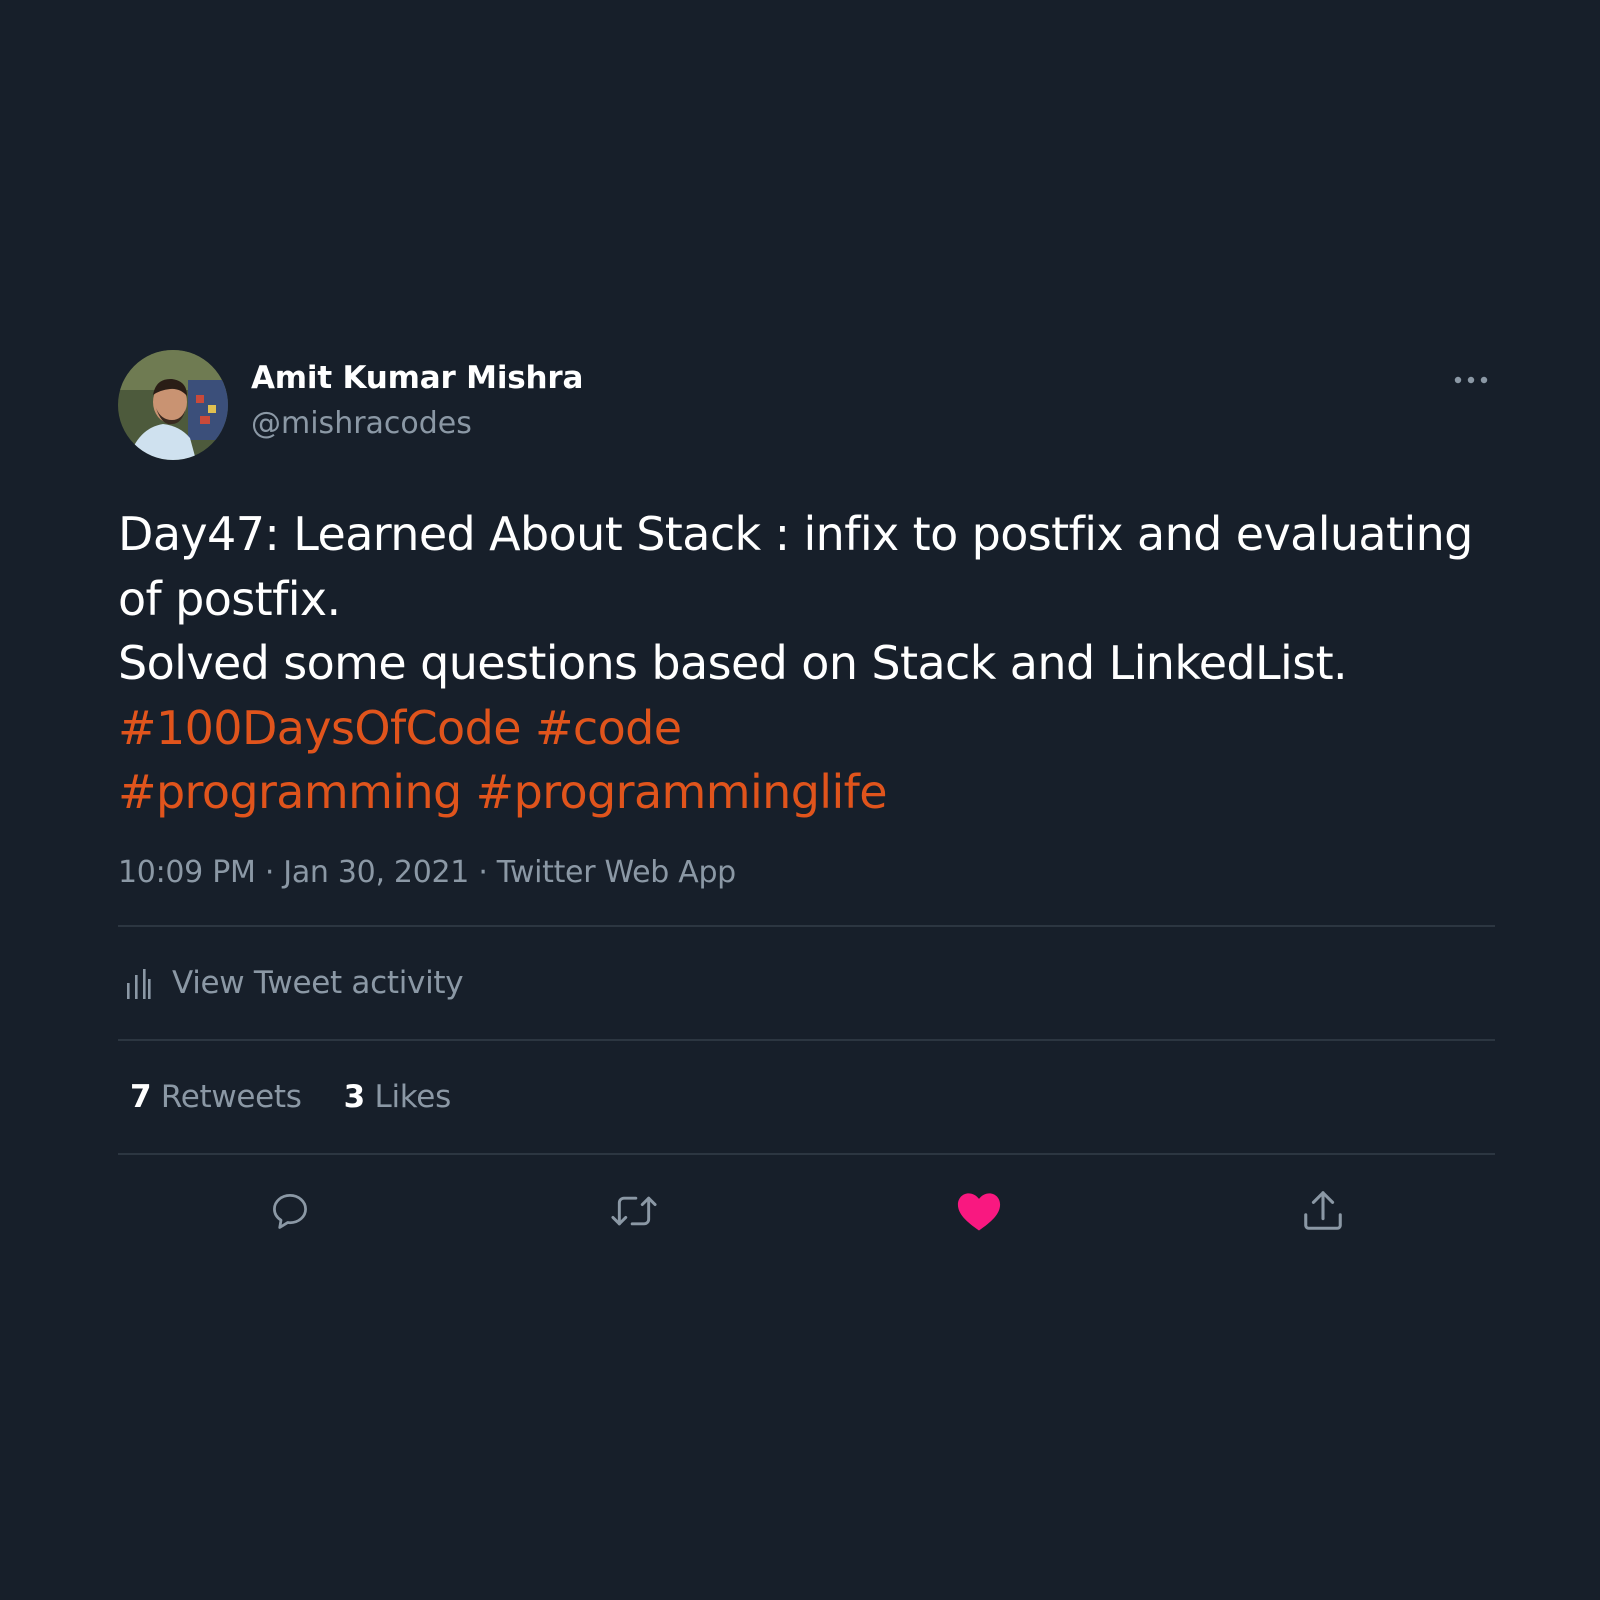 The image size is (1600, 1600). I want to click on hashtag-link: #code, so click(608, 728).